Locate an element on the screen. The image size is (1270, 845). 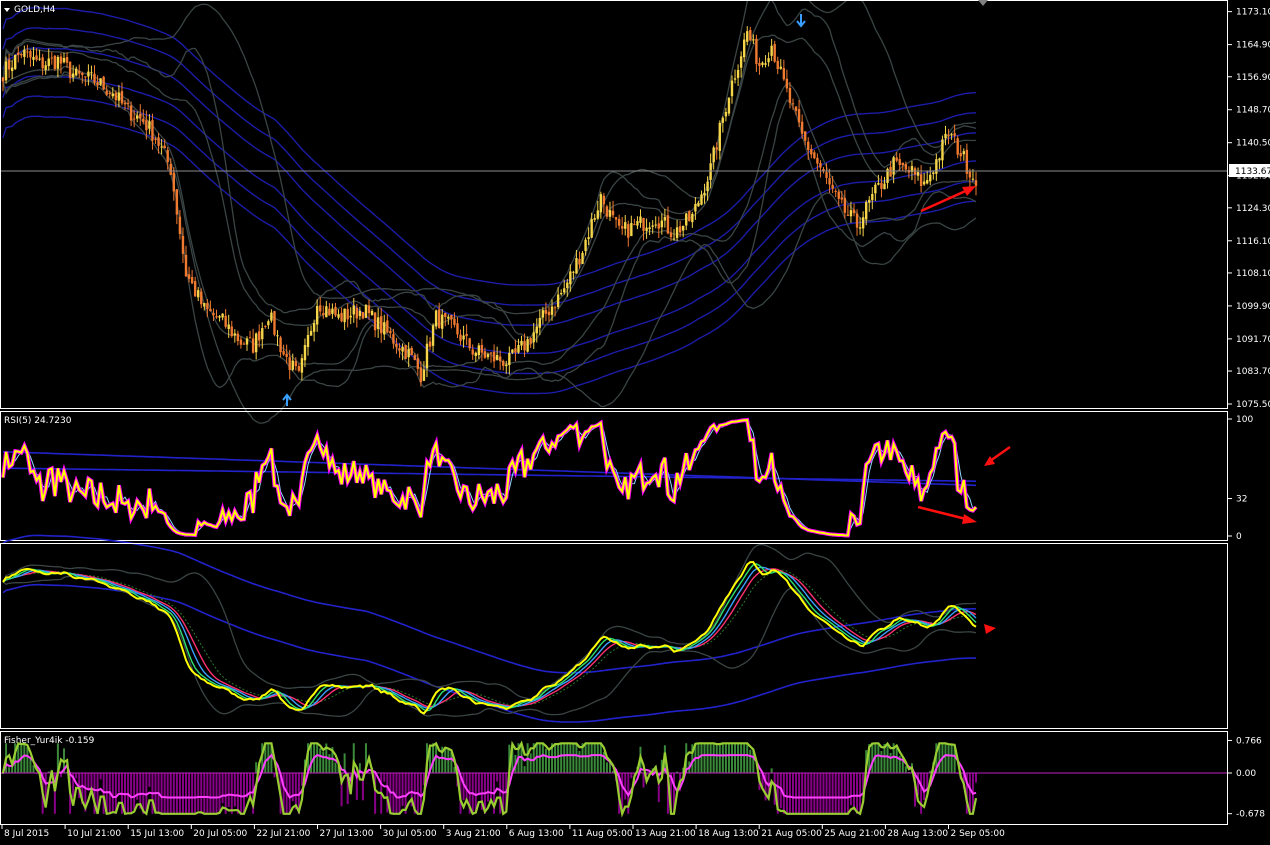
time-tick-label: 28 Aug 13:00 is located at coordinates (917, 834).